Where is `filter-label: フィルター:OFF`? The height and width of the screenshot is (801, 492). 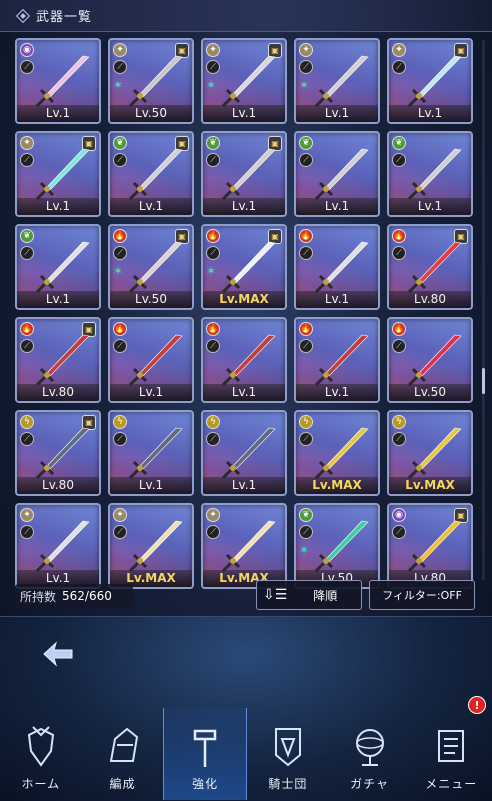 filter-label: フィルター:OFF is located at coordinates (422, 595).